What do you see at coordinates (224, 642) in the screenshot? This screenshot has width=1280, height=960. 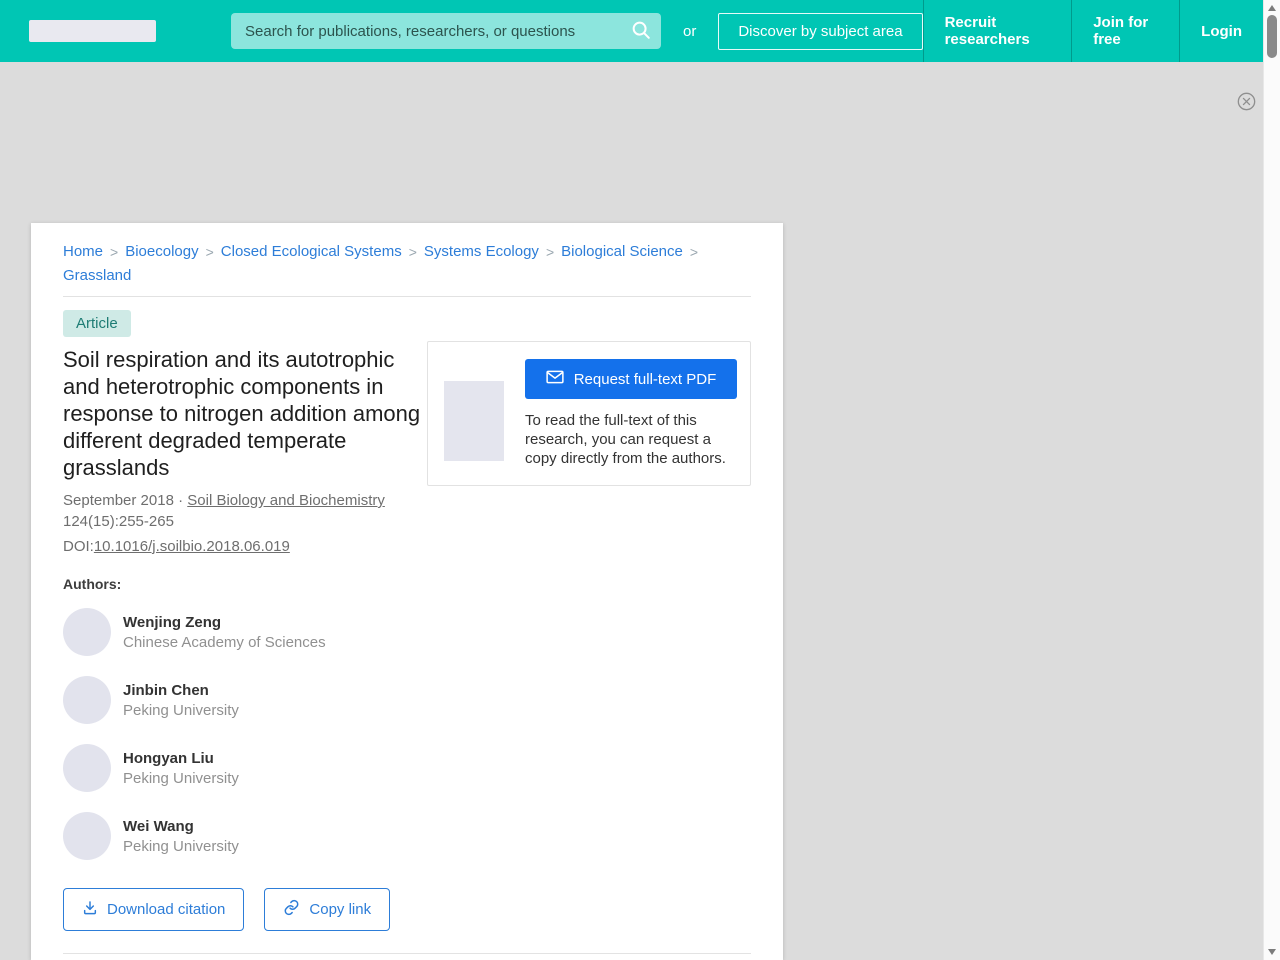 I see `author-affiliation: Chinese Academy of Sciences` at bounding box center [224, 642].